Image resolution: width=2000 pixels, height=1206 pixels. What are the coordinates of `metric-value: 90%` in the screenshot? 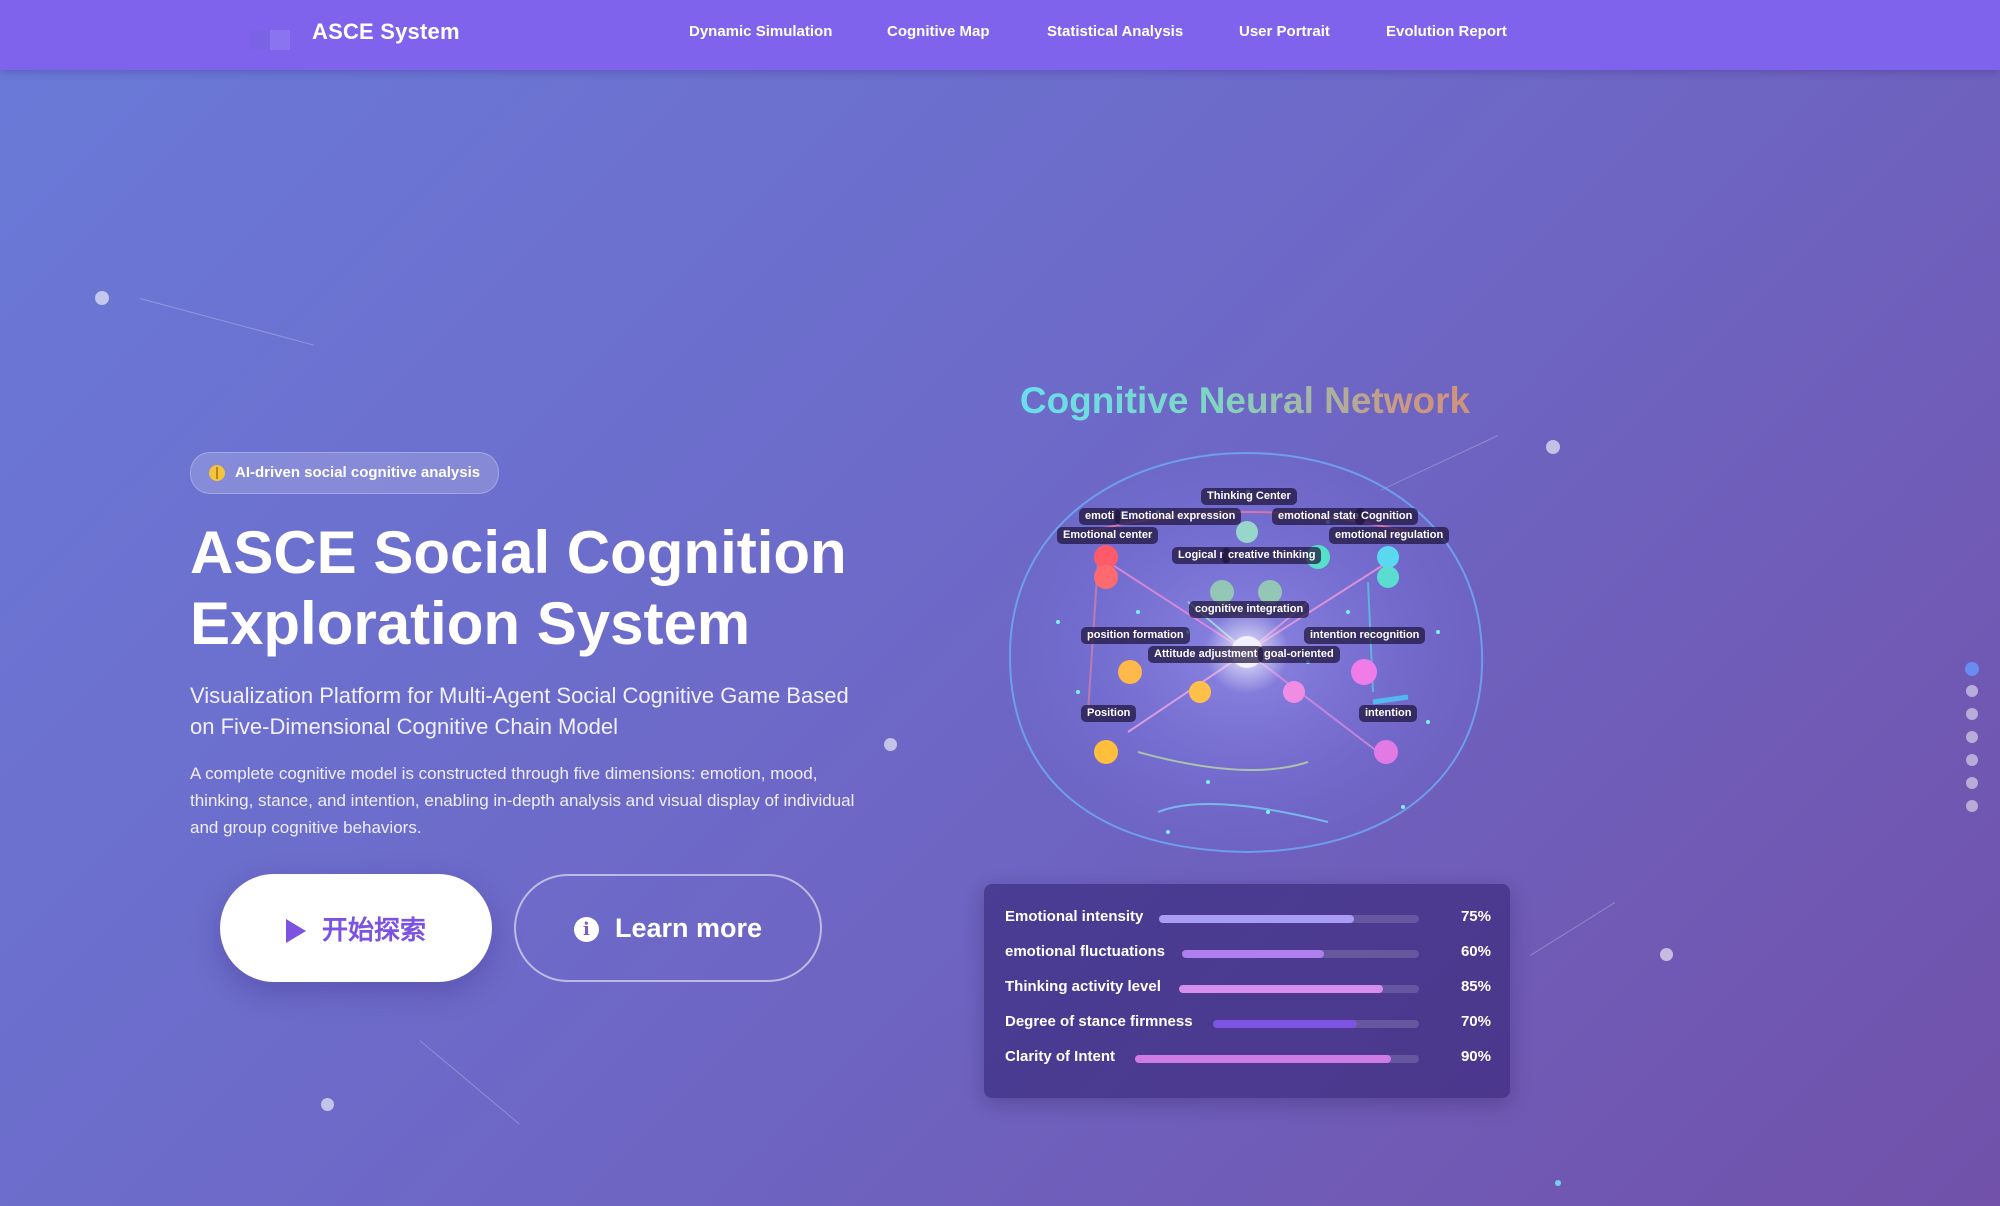 It's located at (1475, 1056).